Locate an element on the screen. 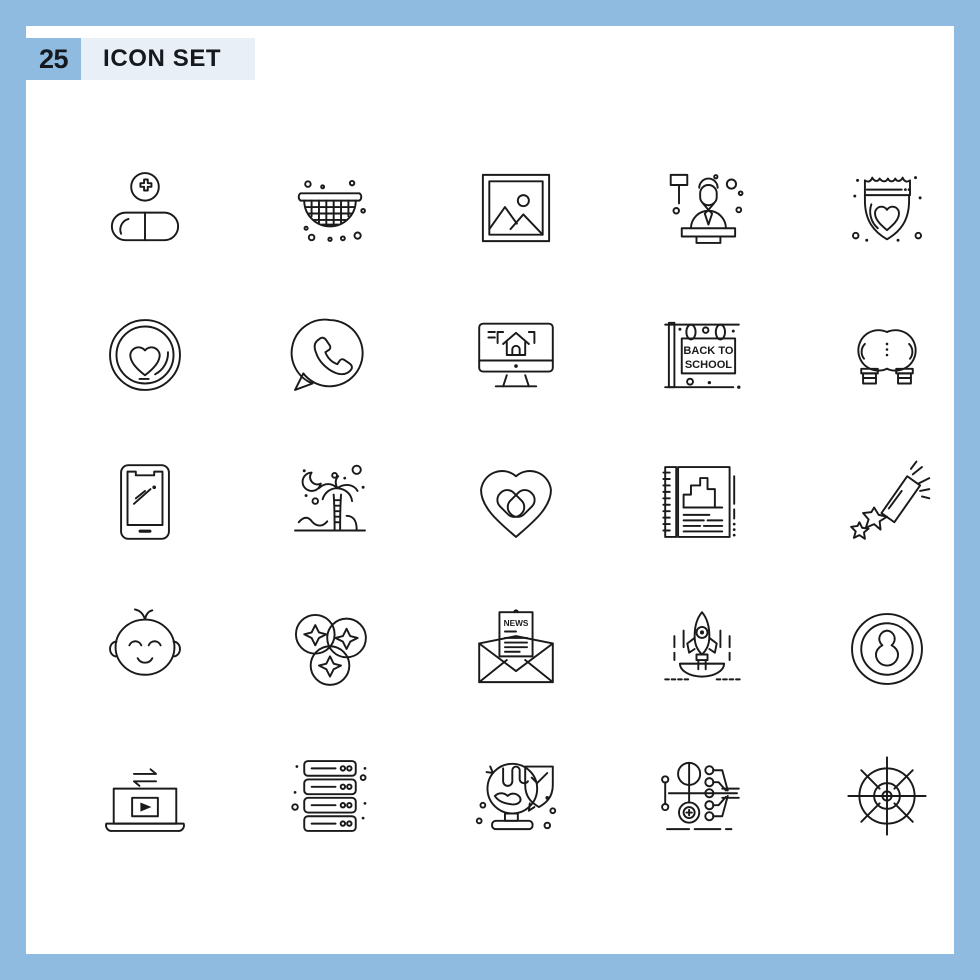  pill-medical-plus-icon is located at coordinates (144, 206).